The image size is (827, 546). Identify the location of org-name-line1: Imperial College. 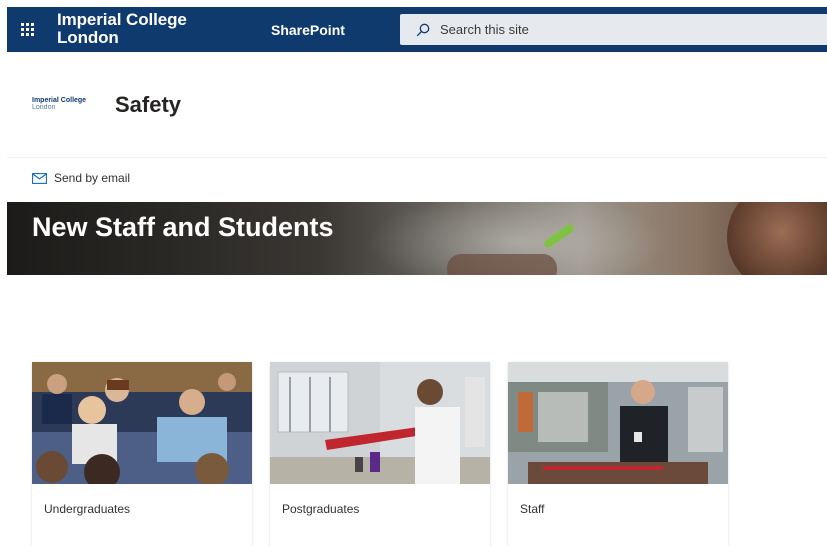
(122, 19).